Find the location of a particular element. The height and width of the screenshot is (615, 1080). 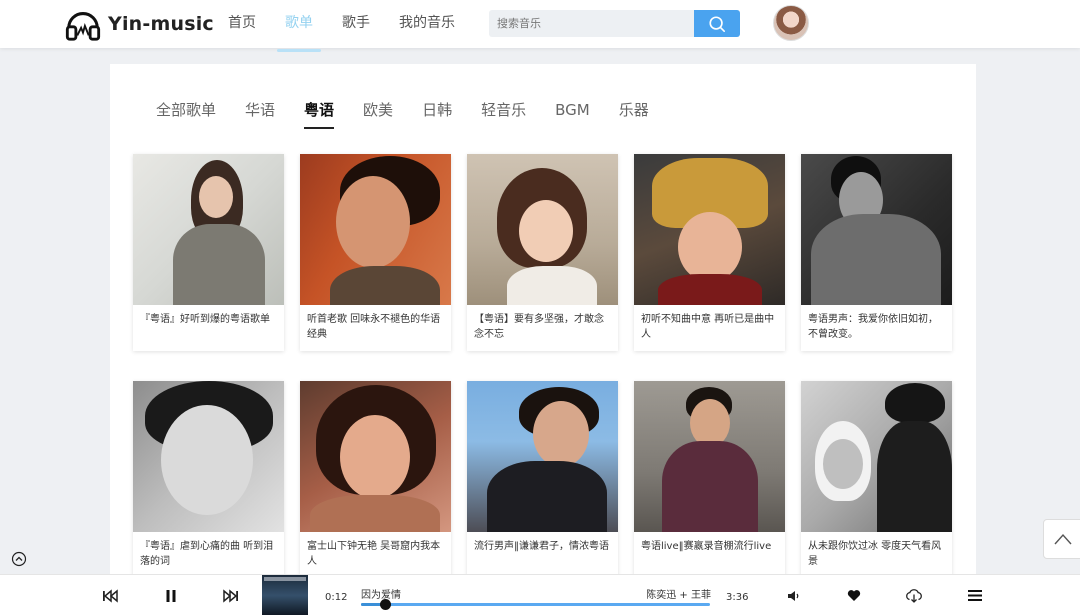

progress-bar is located at coordinates (535, 604).